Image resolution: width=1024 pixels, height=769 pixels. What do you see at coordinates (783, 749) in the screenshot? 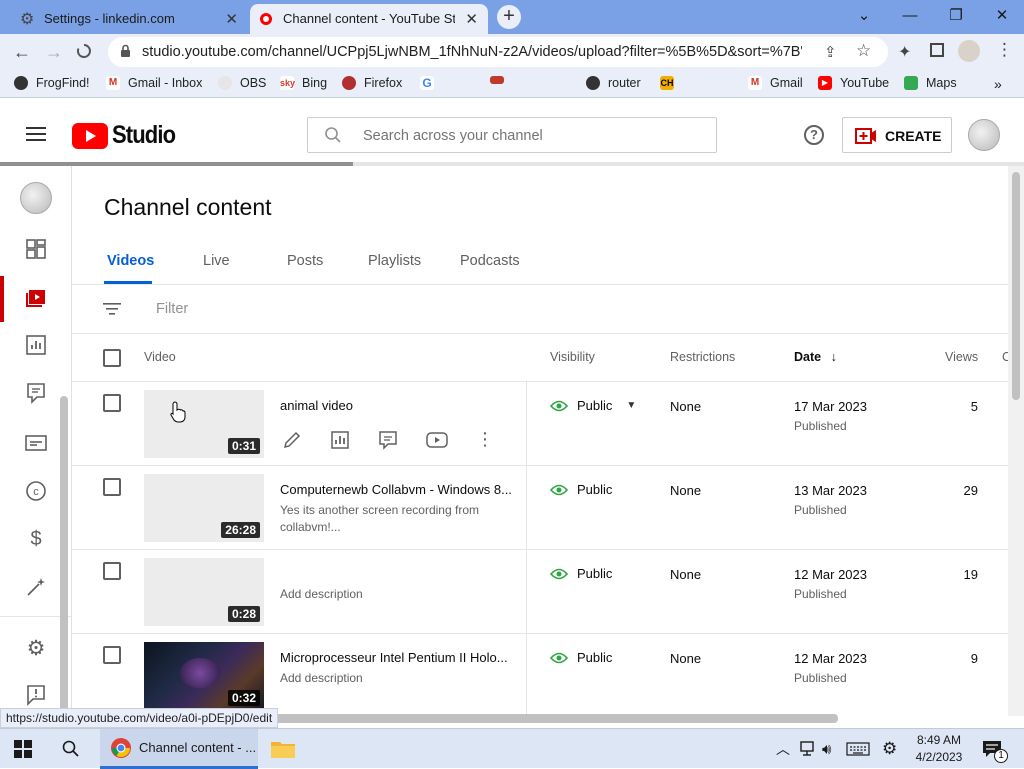
I see `show-hidden-icons-button: ︿` at bounding box center [783, 749].